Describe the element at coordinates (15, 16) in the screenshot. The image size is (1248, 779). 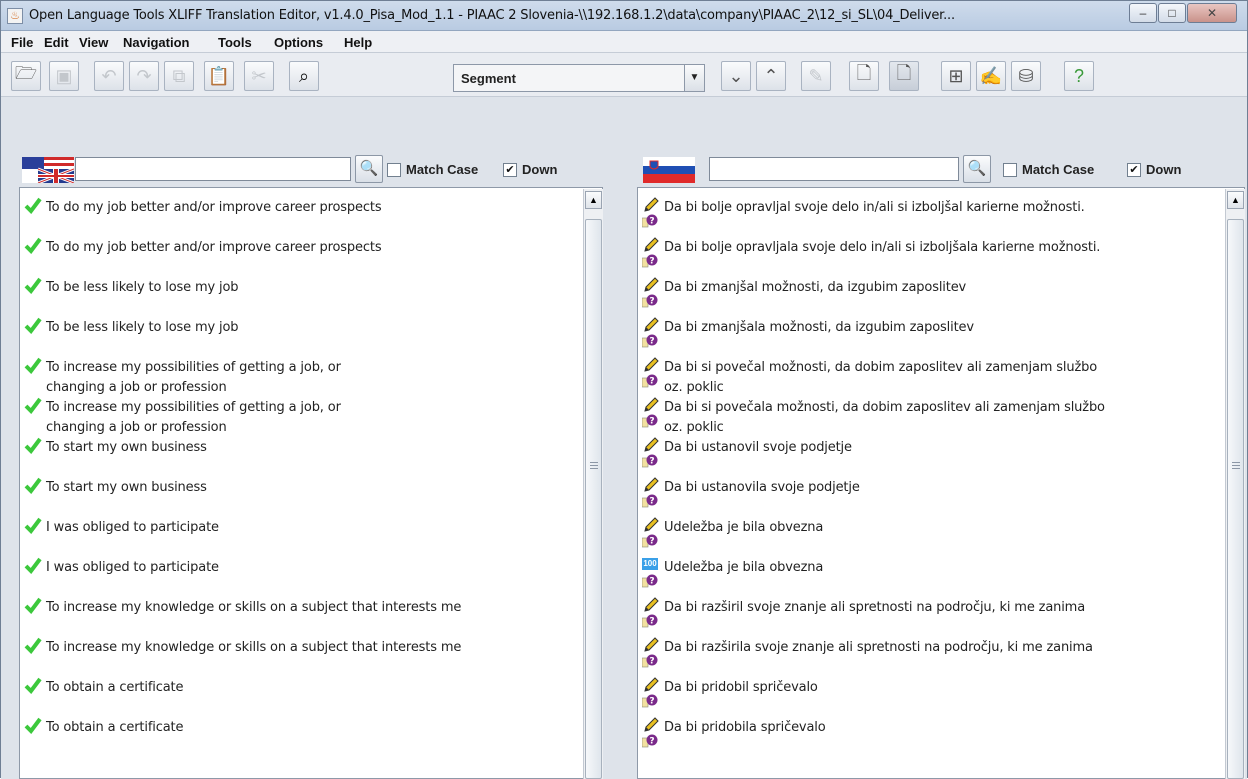
I see `java-app-icon: ♨` at that location.